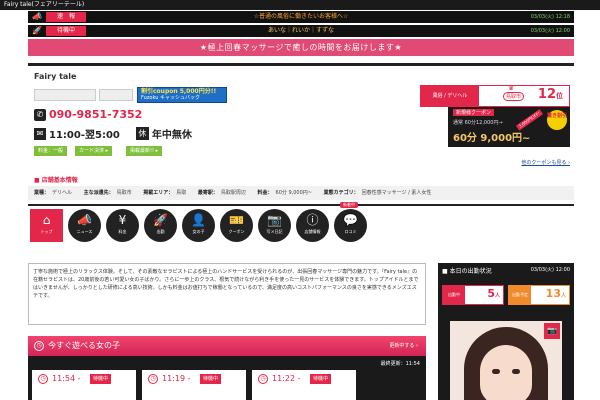  I want to click on nav-label: クーポン, so click(236, 231).